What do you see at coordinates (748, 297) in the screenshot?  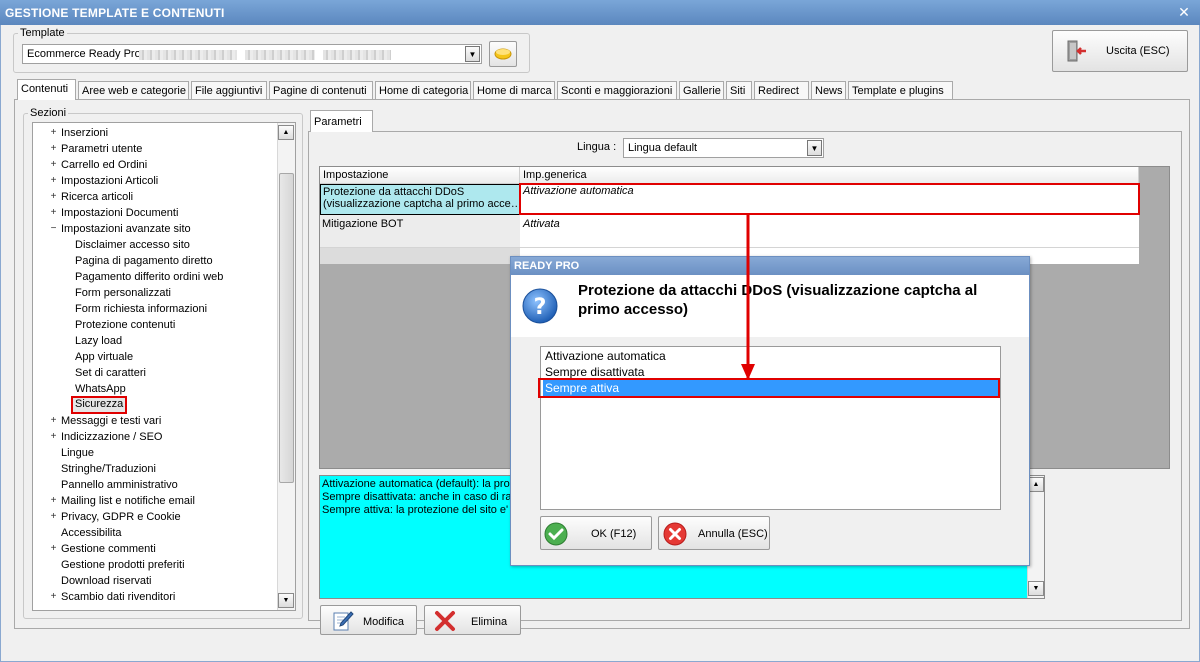 I see `annotation-arrow` at bounding box center [748, 297].